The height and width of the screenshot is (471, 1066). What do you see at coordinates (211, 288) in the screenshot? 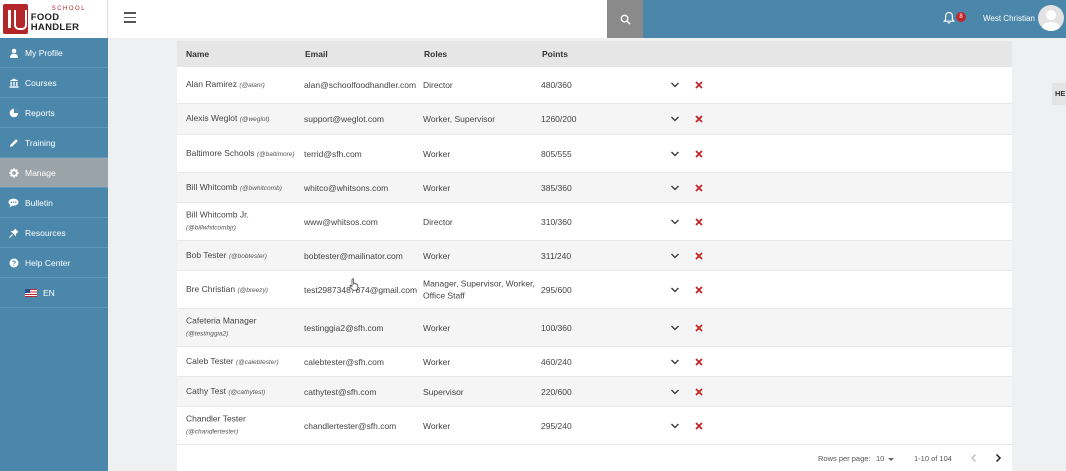
I see `user-full-name: Bre Christian` at bounding box center [211, 288].